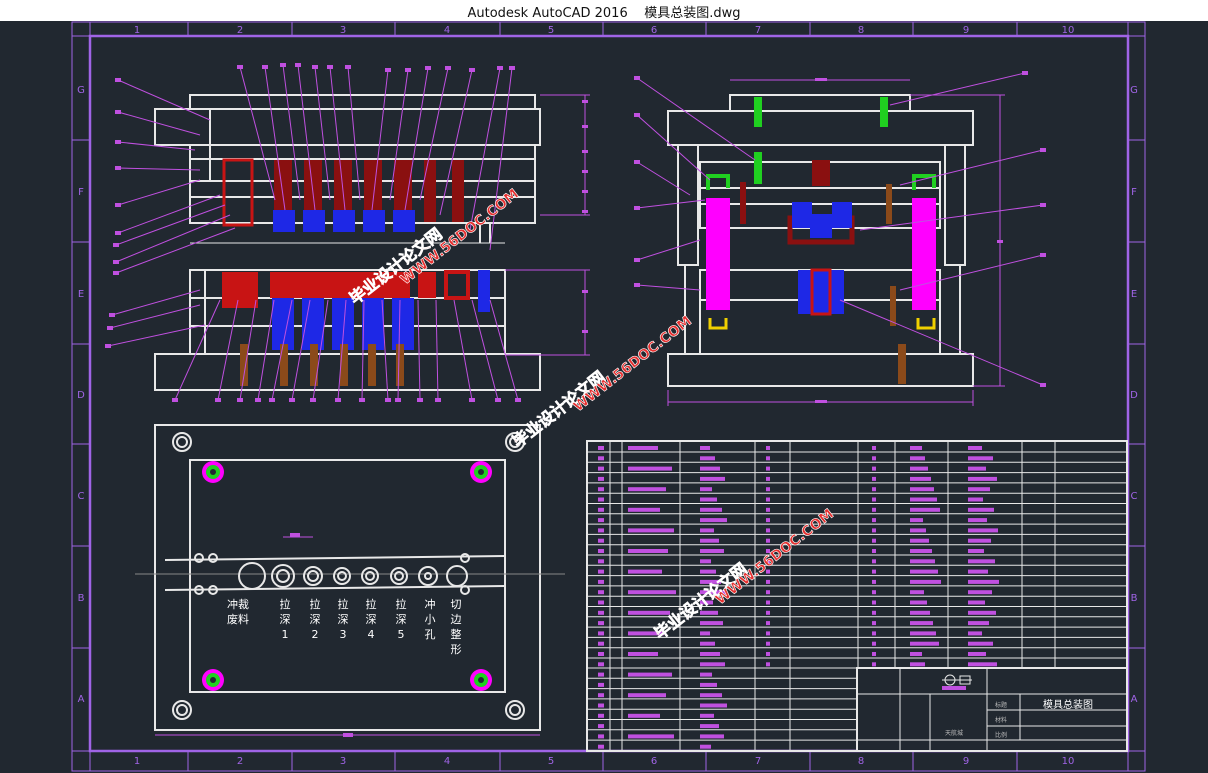 This screenshot has width=1208, height=773. Describe the element at coordinates (1001, 705) in the screenshot. I see `label-name: 标题` at that location.